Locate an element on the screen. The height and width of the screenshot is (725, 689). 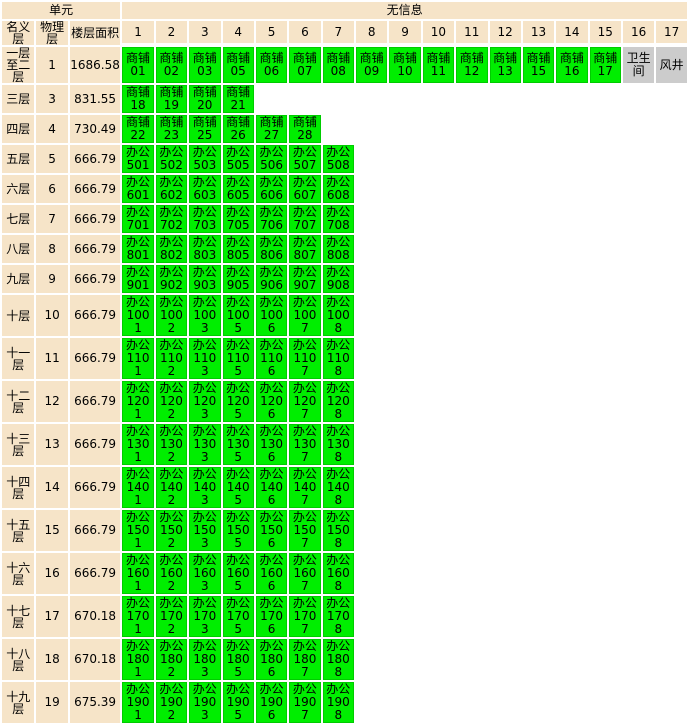
unit-cell: 办公1903 is located at coordinates (205, 702).